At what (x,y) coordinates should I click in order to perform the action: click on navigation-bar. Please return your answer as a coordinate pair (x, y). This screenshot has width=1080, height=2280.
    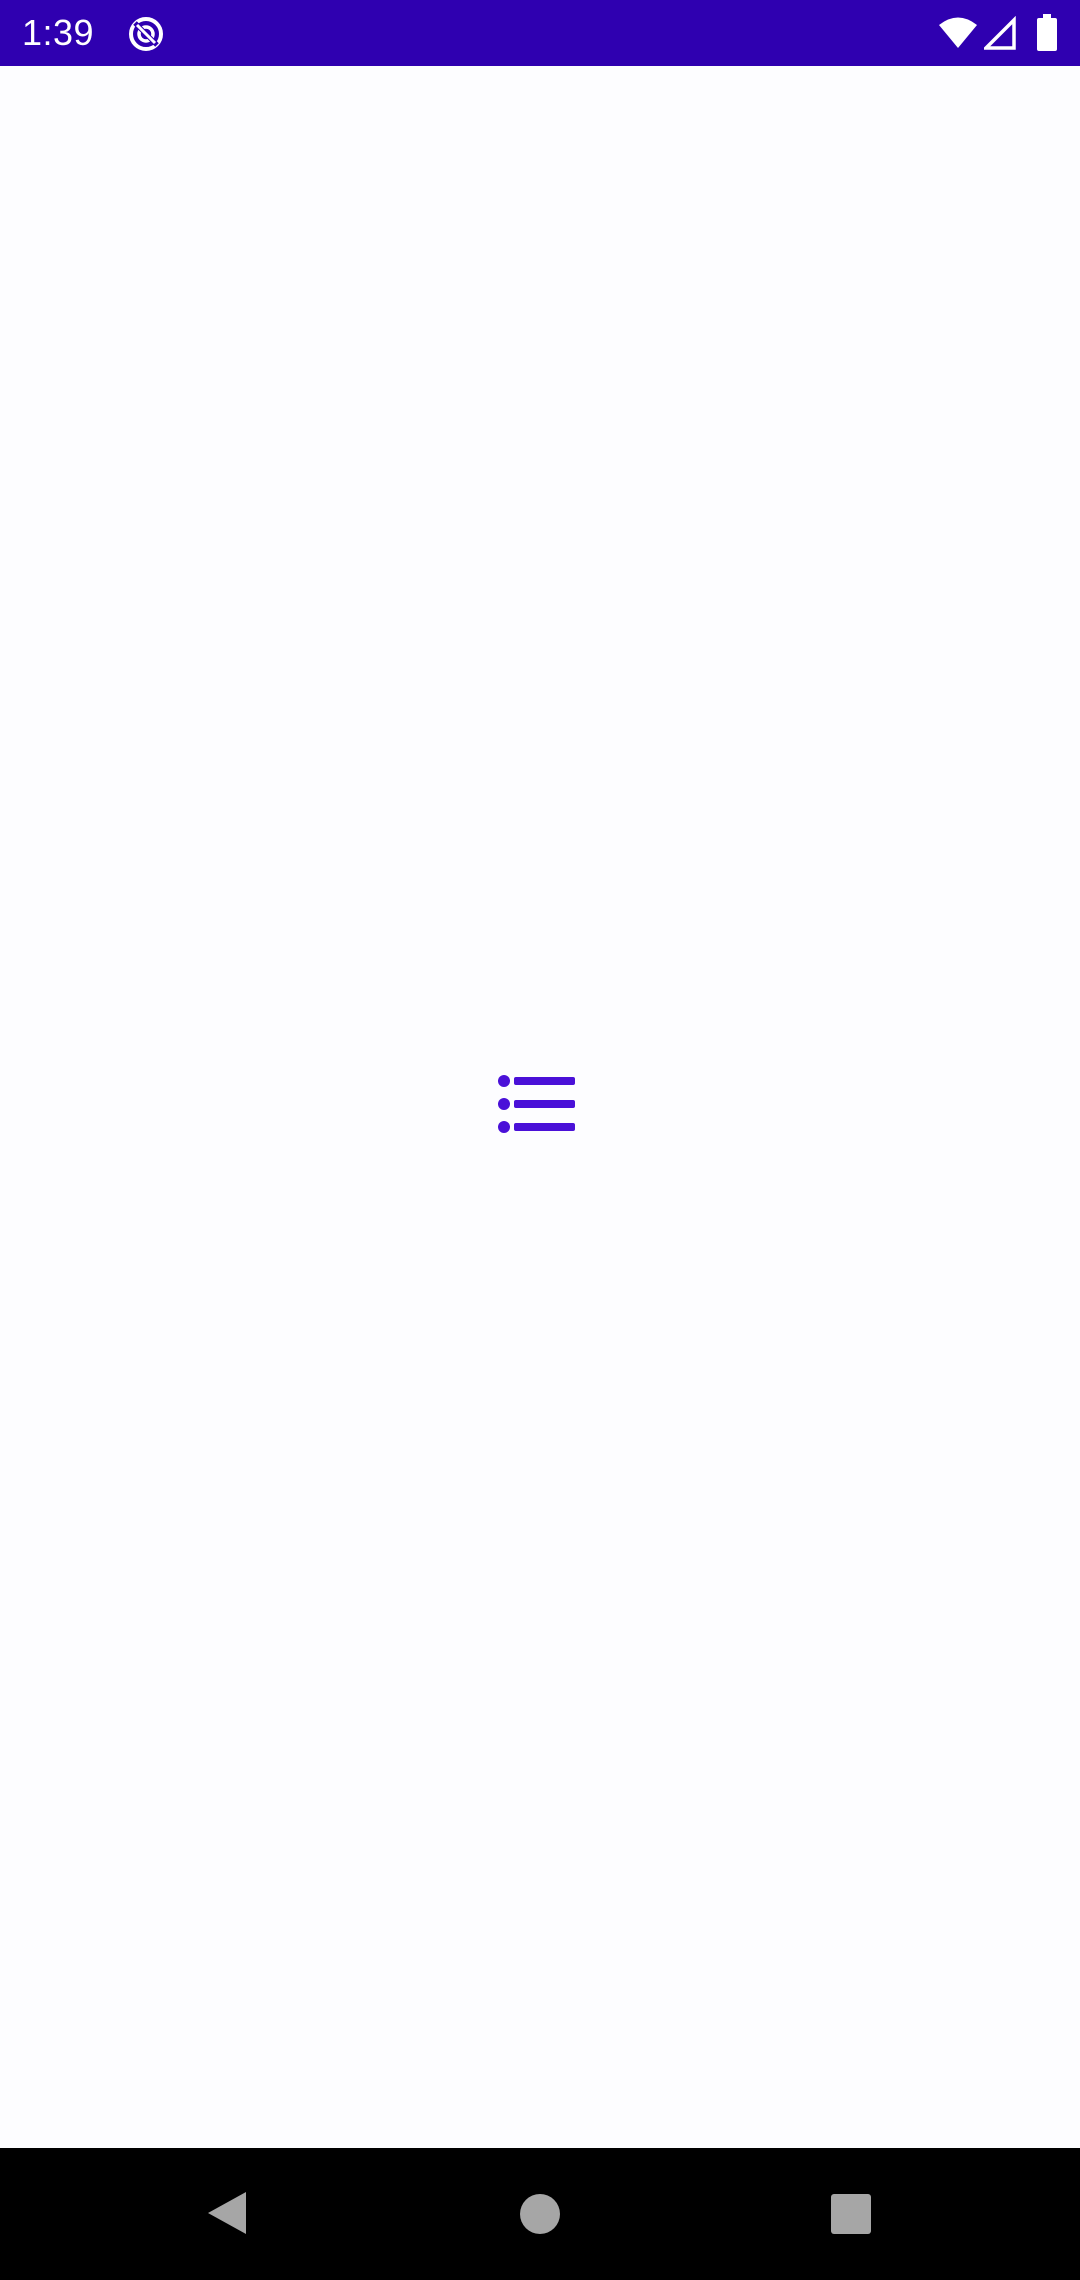
    Looking at the image, I should click on (540, 2214).